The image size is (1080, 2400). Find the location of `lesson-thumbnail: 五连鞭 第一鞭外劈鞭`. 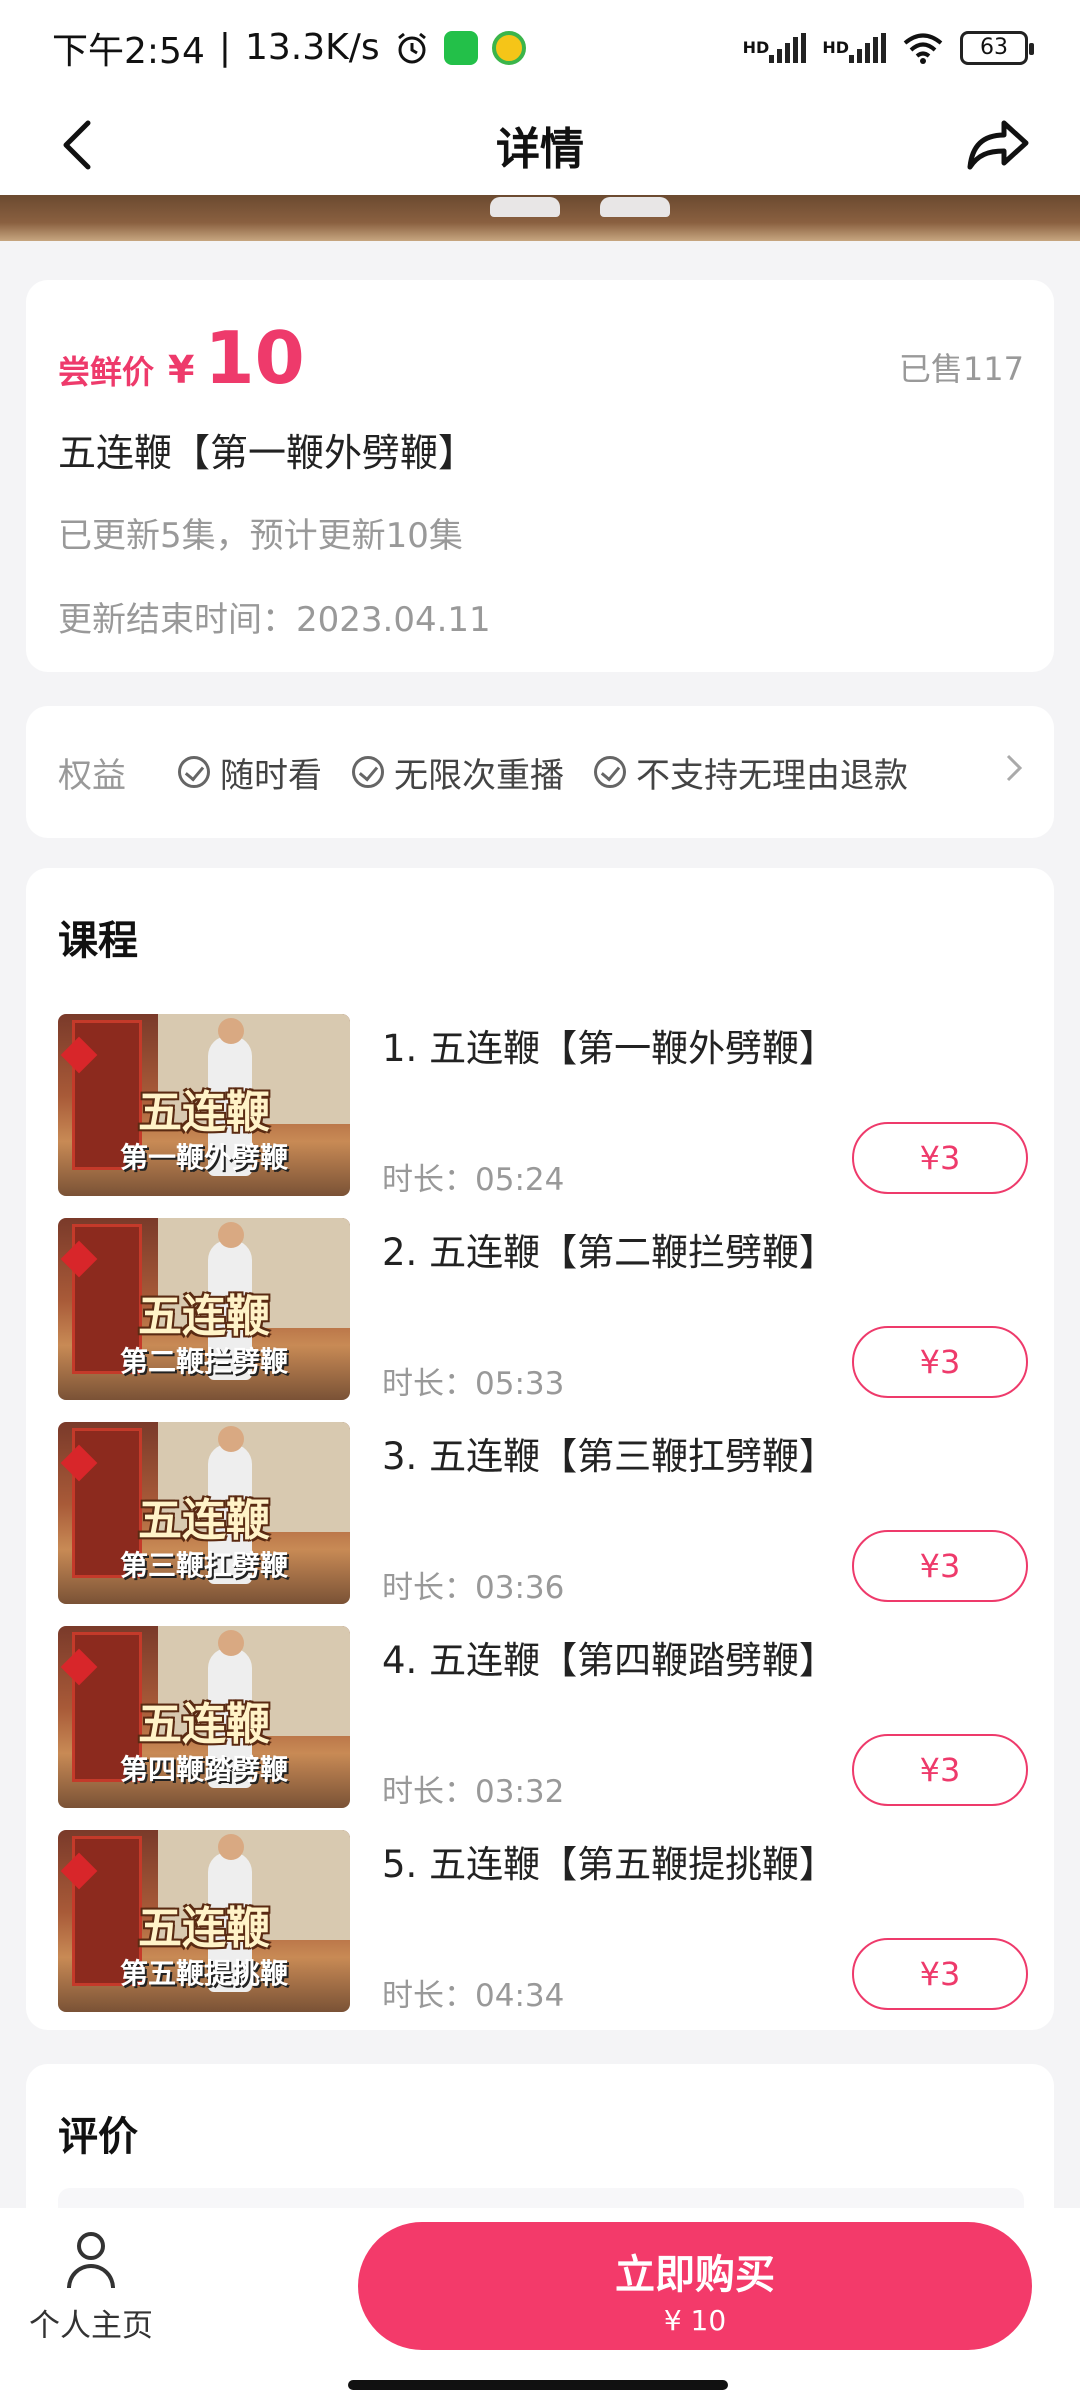

lesson-thumbnail: 五连鞭 第一鞭外劈鞭 is located at coordinates (204, 1105).